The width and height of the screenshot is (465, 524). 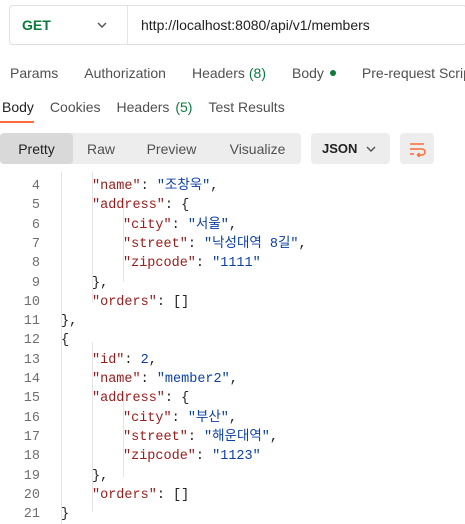 I want to click on line-number: 17, so click(x=31, y=437).